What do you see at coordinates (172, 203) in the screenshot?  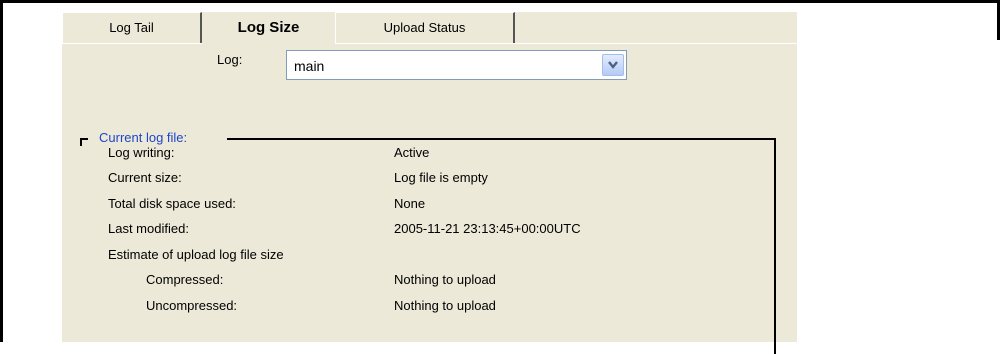 I see `row-label: Total disk space used:` at bounding box center [172, 203].